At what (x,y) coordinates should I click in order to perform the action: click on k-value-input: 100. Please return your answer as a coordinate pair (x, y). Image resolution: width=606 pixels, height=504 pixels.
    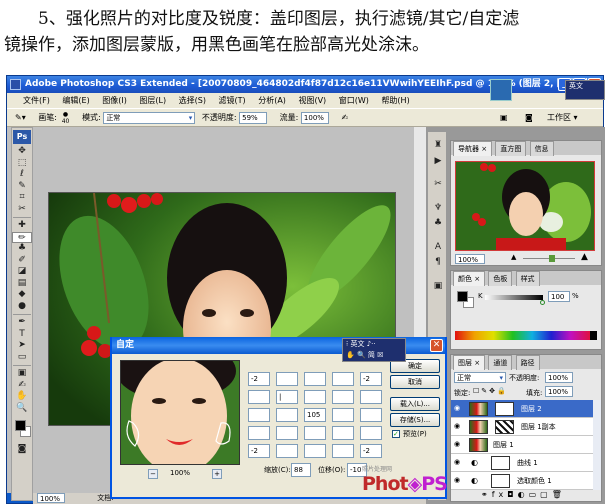
    Looking at the image, I should click on (559, 296).